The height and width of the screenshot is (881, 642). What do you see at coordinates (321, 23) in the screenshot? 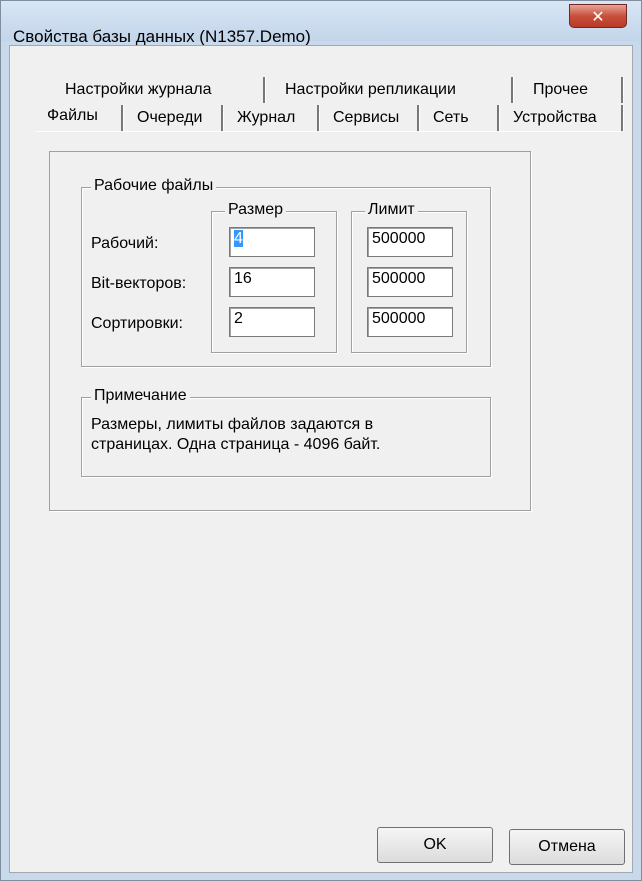
I see `title-bar: Свойства базы данных (N1357.Demo) ✕` at bounding box center [321, 23].